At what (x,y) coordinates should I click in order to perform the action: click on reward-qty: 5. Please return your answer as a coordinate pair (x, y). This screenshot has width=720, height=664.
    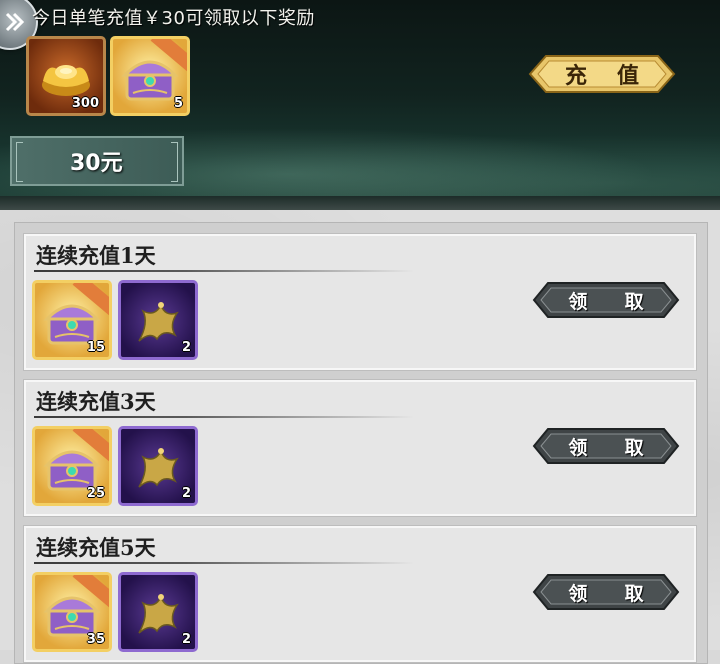
    Looking at the image, I should click on (178, 103).